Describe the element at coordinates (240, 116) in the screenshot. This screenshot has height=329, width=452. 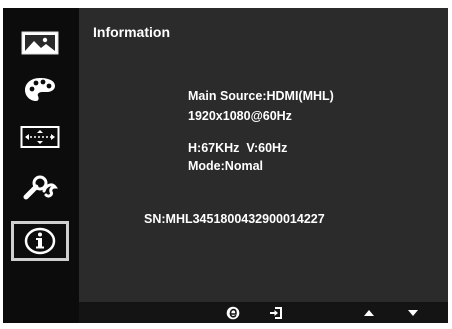
I see `resolution-text: 1920x1080@60Hz` at that location.